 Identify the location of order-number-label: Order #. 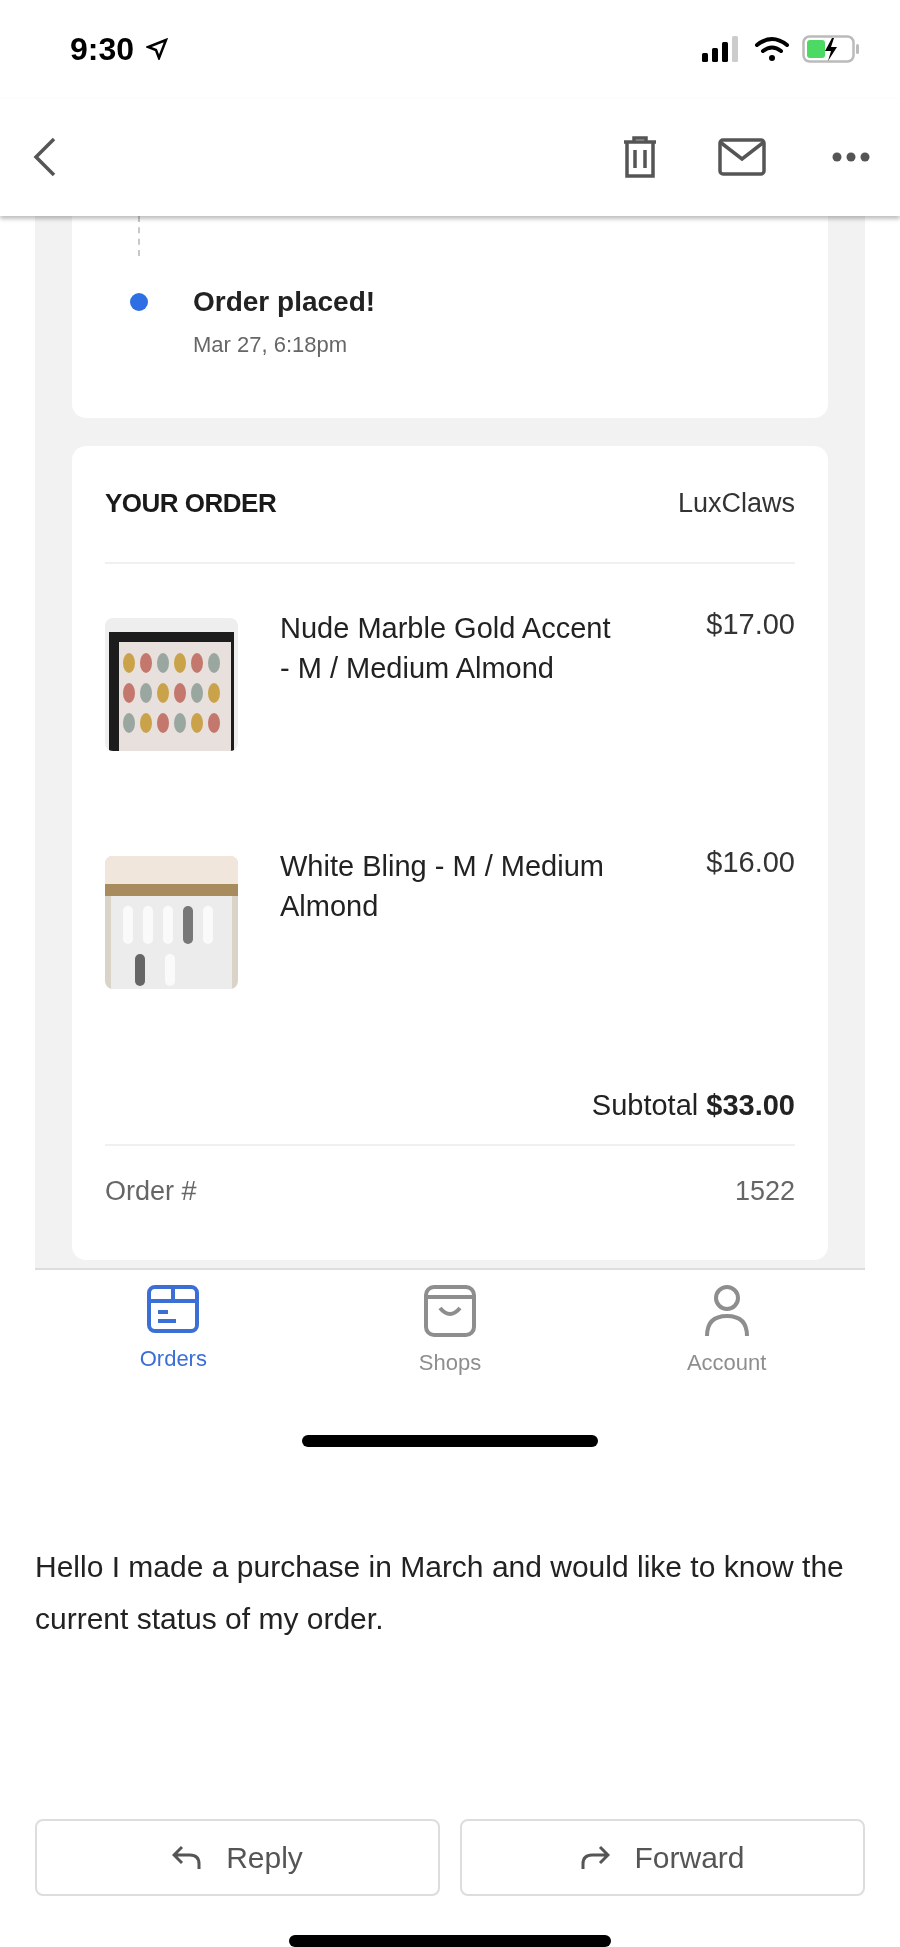
(151, 1191).